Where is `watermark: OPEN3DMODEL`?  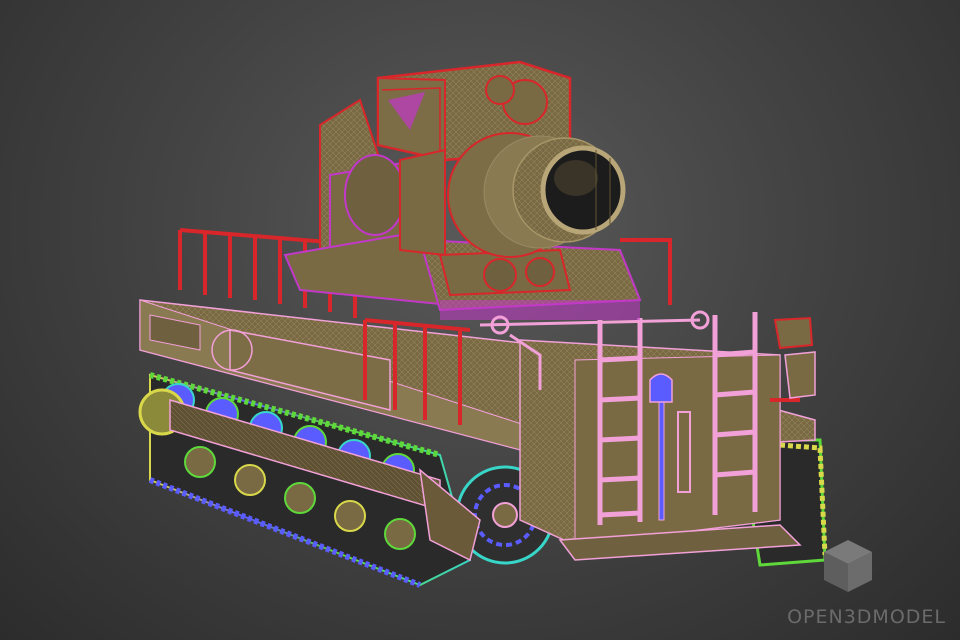 watermark: OPEN3DMODEL is located at coordinates (851, 578).